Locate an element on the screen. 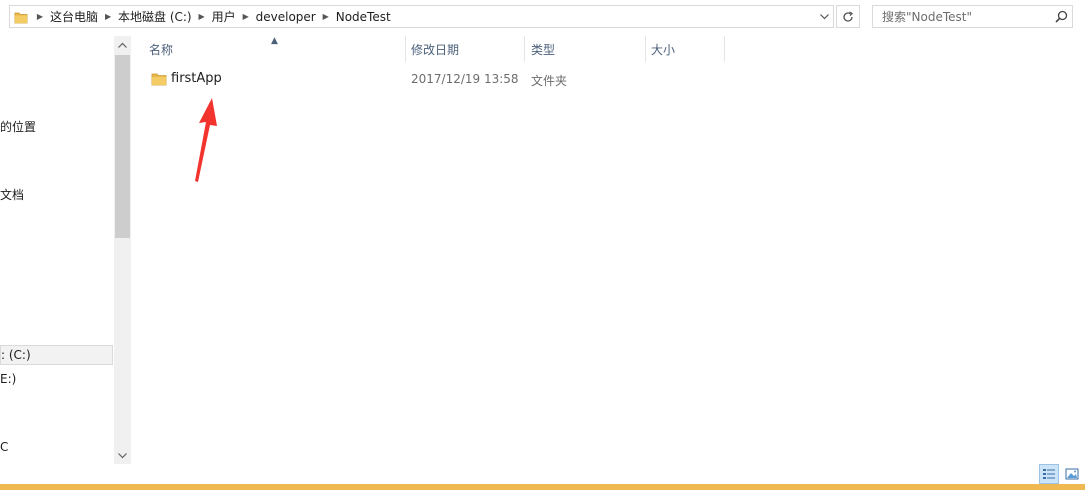 This screenshot has width=1085, height=490. breadcrumb-users: 用户 is located at coordinates (224, 16).